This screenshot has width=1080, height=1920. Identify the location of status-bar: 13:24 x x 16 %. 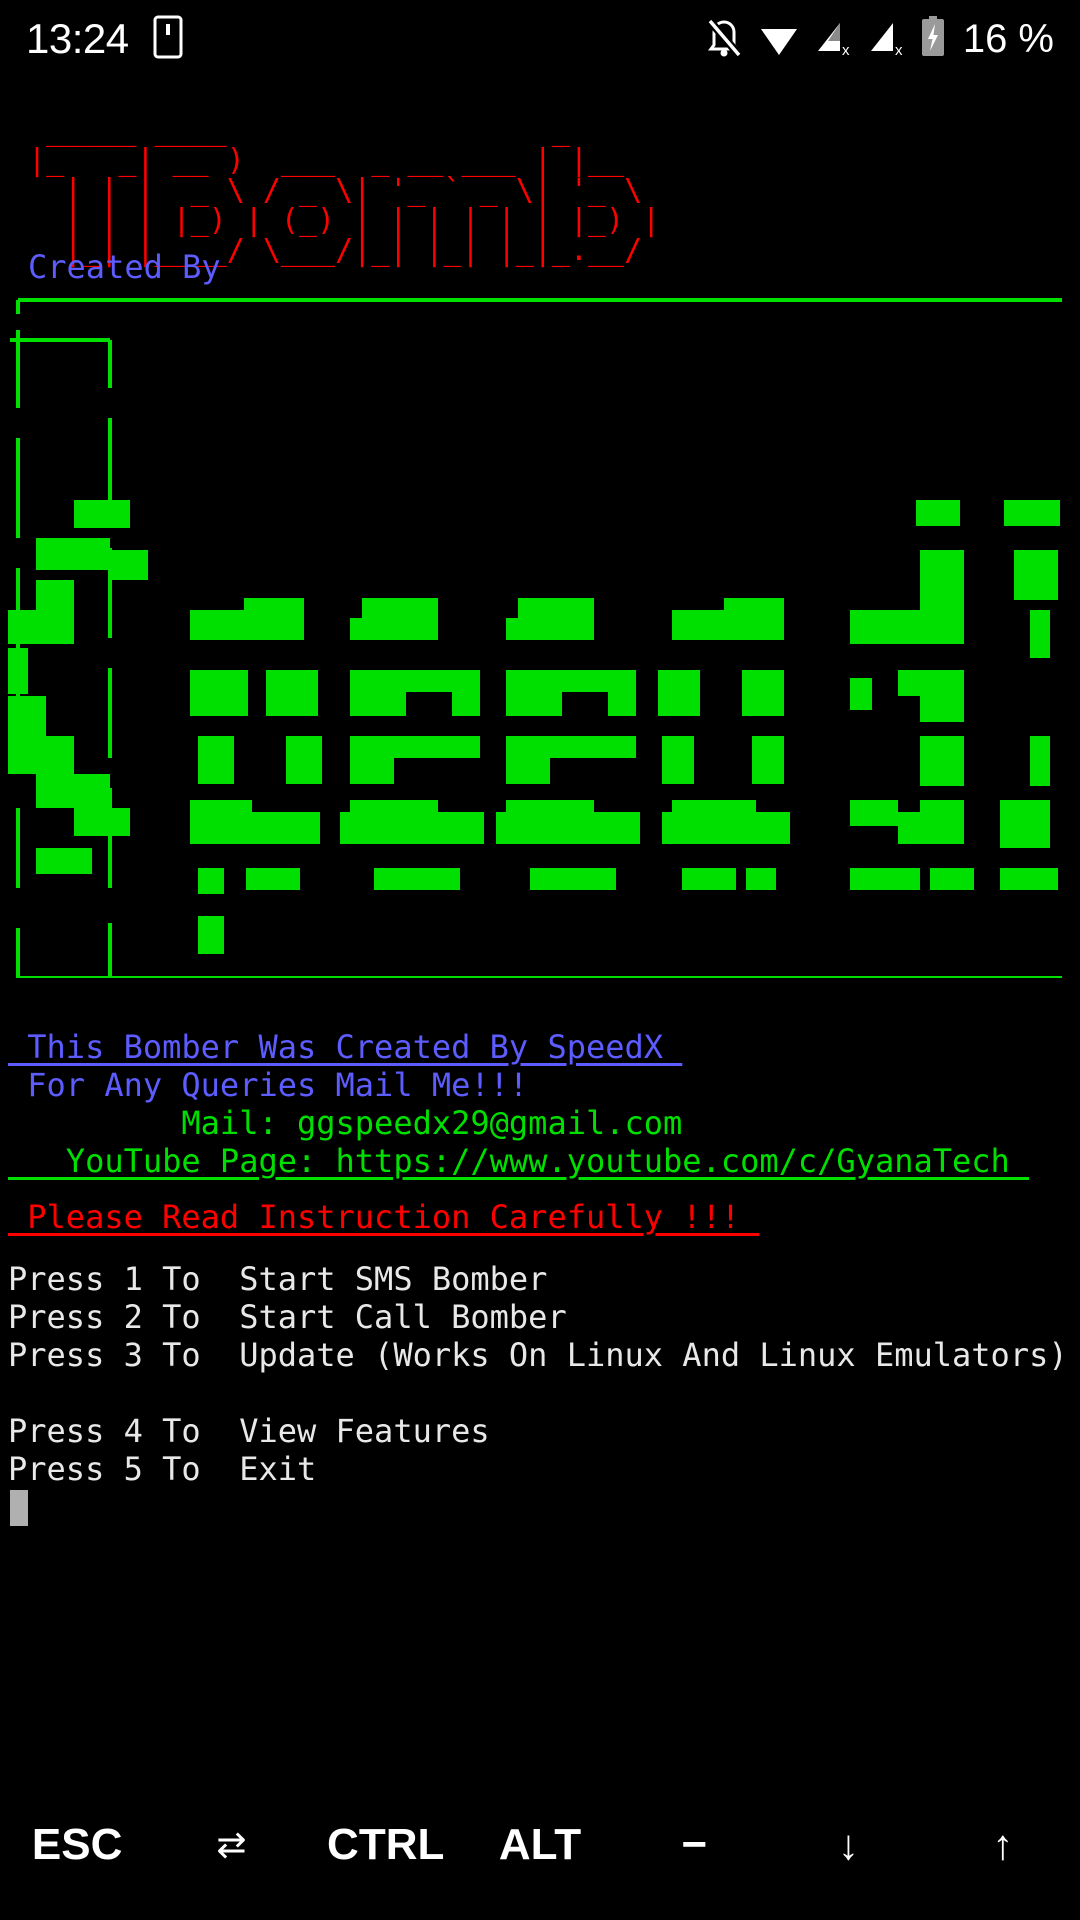
(540, 39).